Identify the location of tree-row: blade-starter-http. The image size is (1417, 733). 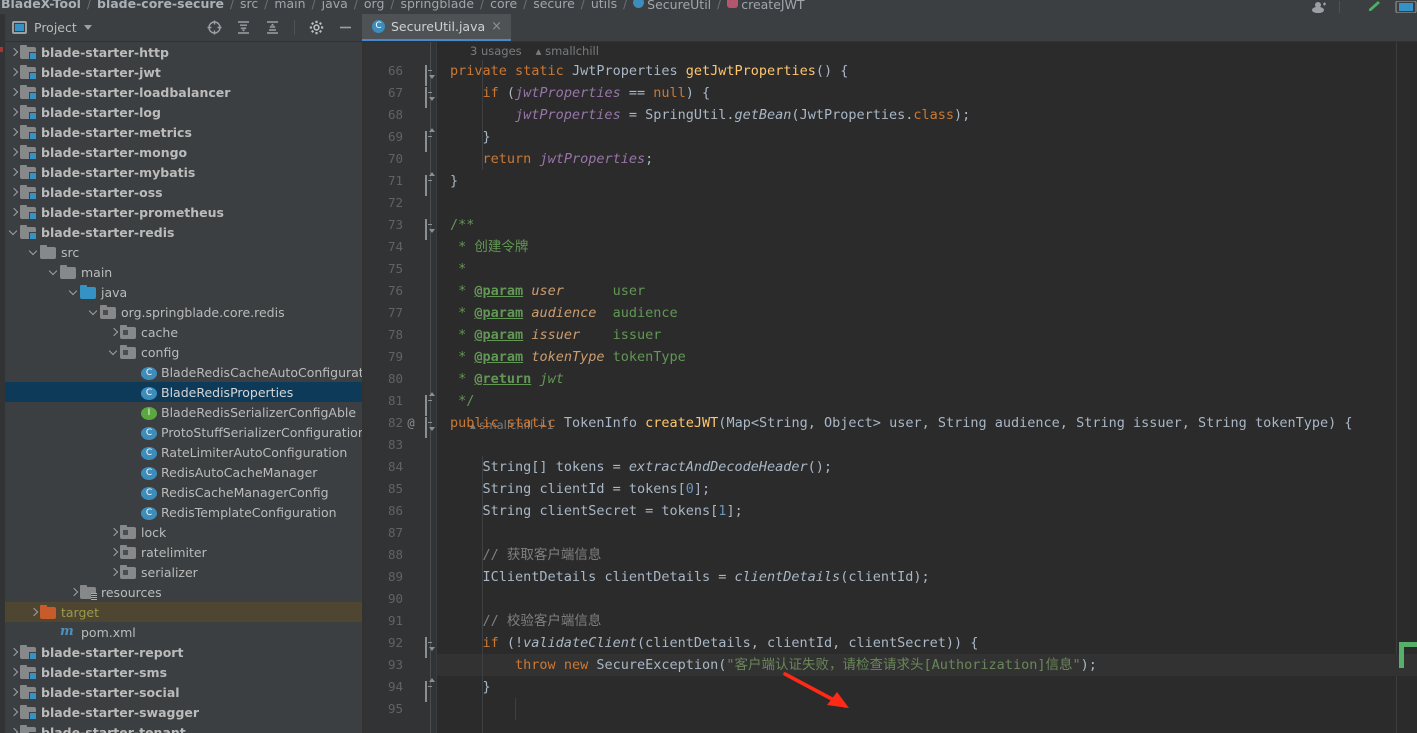
(181, 52).